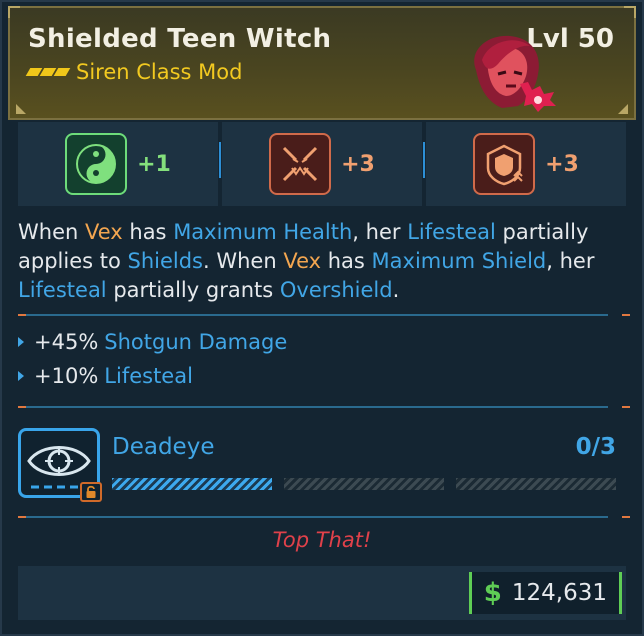  What do you see at coordinates (152, 342) in the screenshot?
I see `bonus-item: +45% Shotgun Damage` at bounding box center [152, 342].